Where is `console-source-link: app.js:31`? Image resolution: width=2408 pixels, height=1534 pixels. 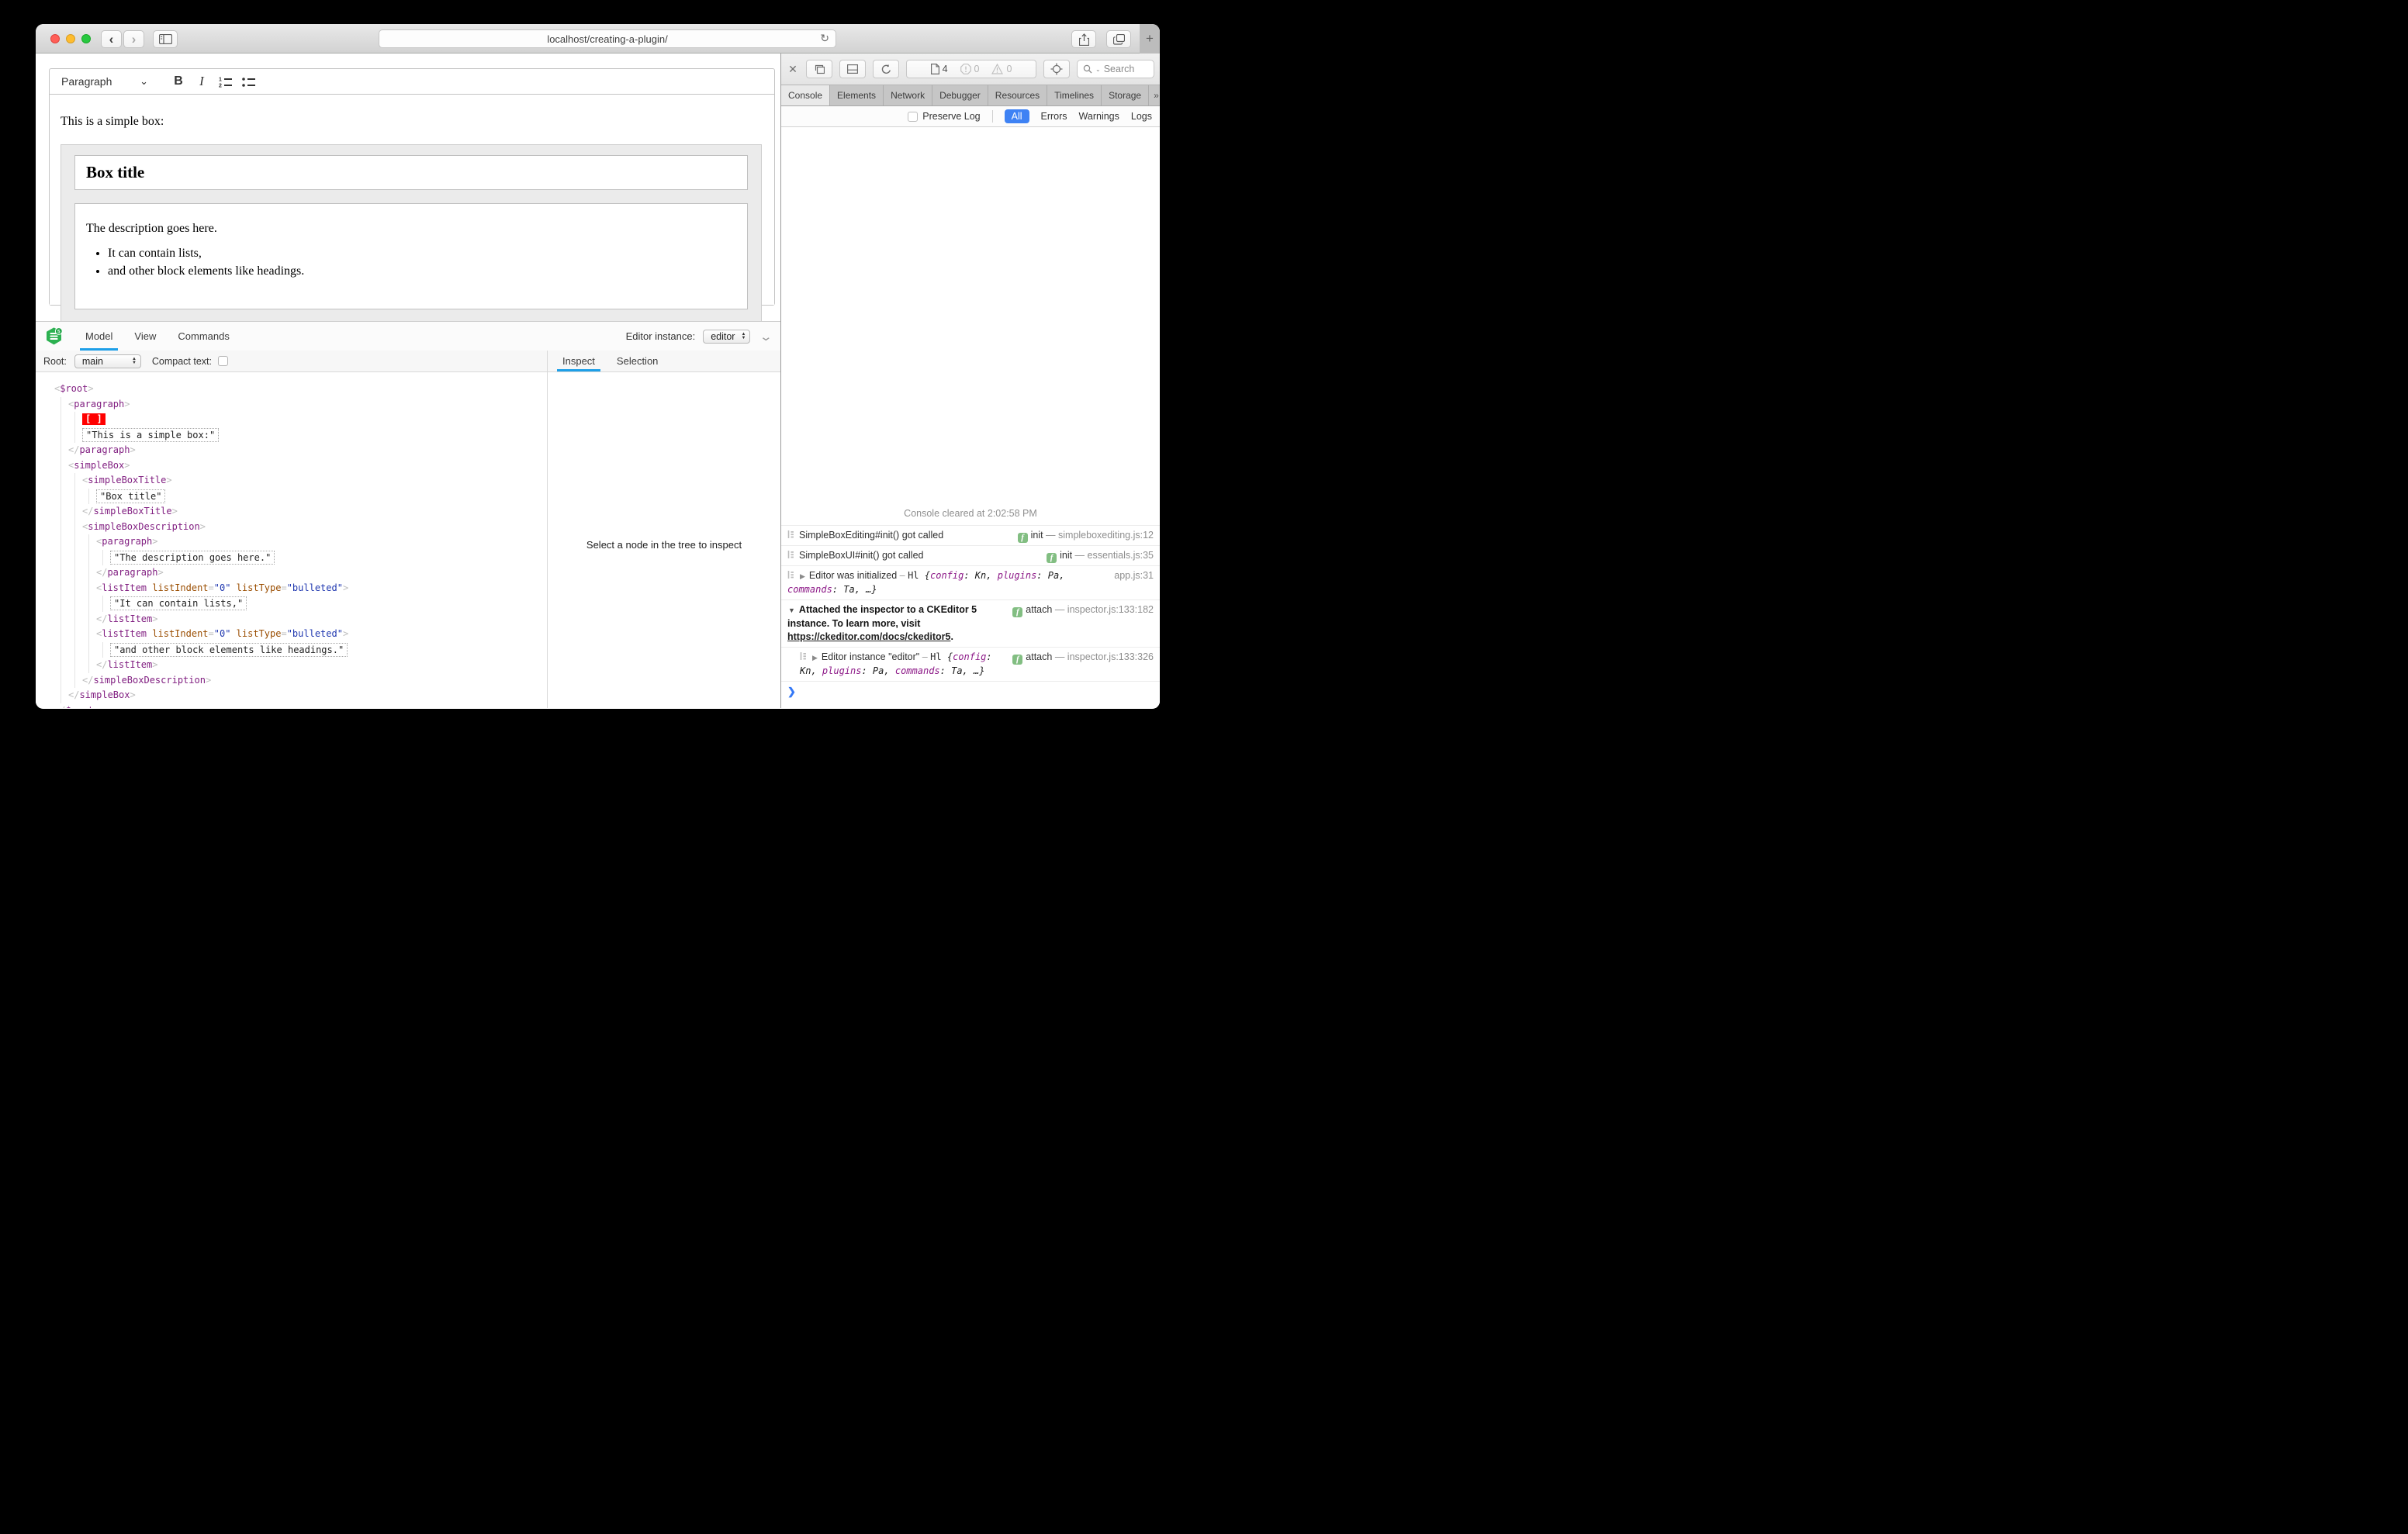 console-source-link: app.js:31 is located at coordinates (1134, 575).